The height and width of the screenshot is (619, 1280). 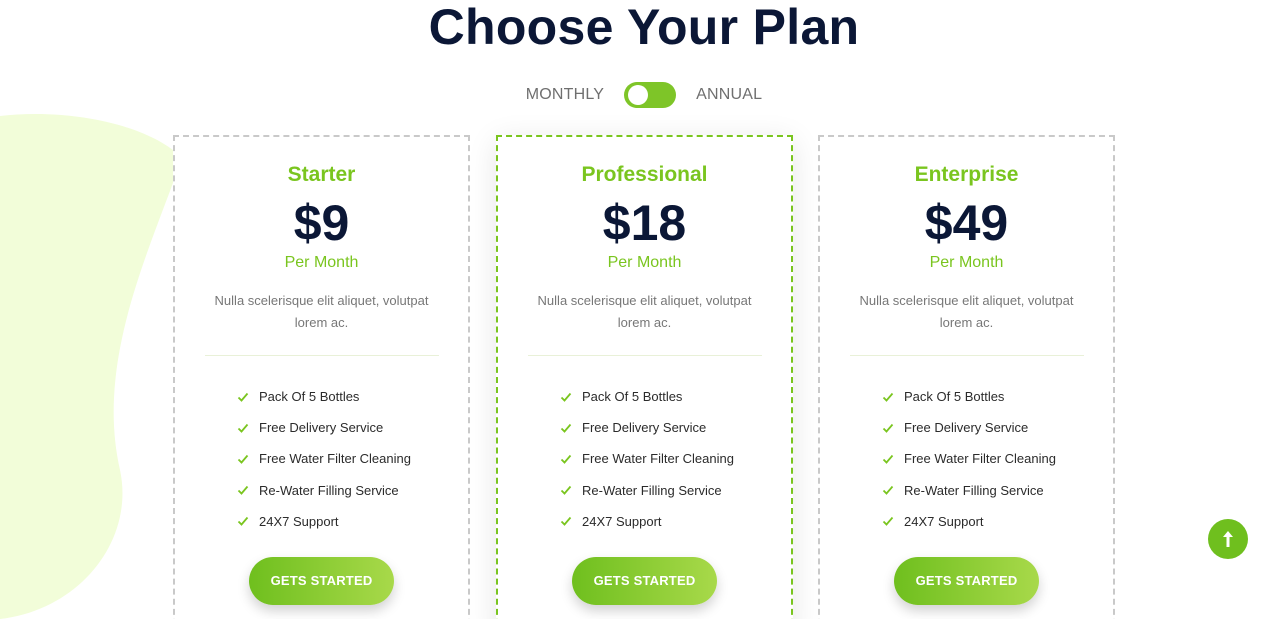 I want to click on arrow-up-icon, so click(x=1228, y=539).